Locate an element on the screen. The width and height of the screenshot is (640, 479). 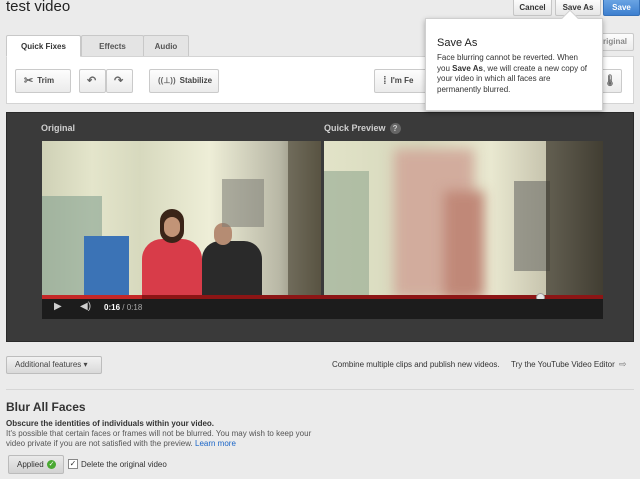
delete-original-checkbox: ✓ is located at coordinates (73, 464).